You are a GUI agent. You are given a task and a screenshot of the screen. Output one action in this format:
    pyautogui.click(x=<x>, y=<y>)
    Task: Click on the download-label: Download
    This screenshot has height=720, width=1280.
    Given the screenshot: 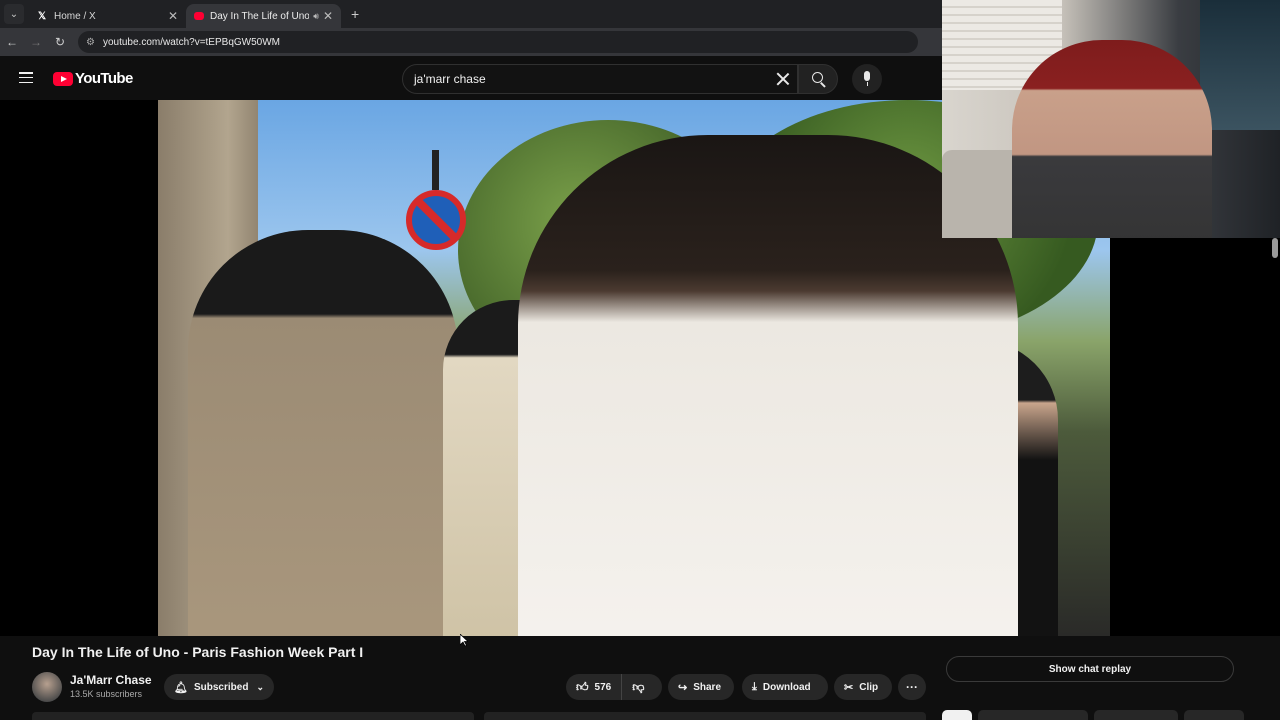 What is the action you would take?
    pyautogui.click(x=786, y=687)
    